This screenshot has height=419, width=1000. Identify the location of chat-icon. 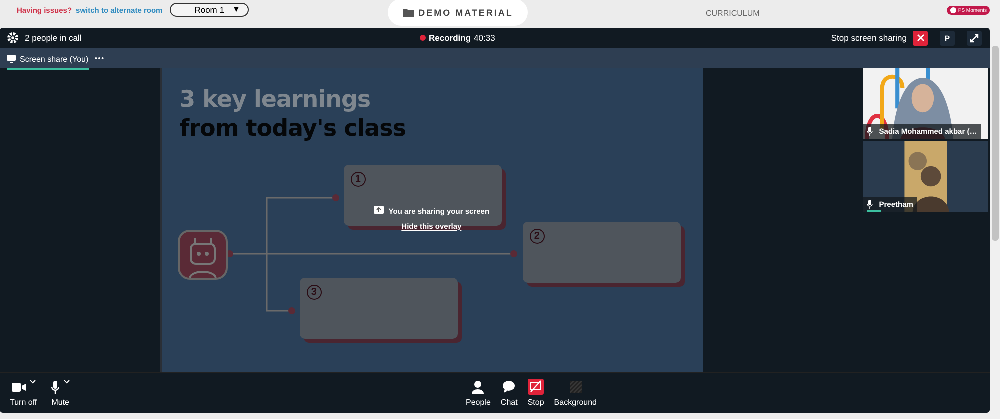
(509, 387).